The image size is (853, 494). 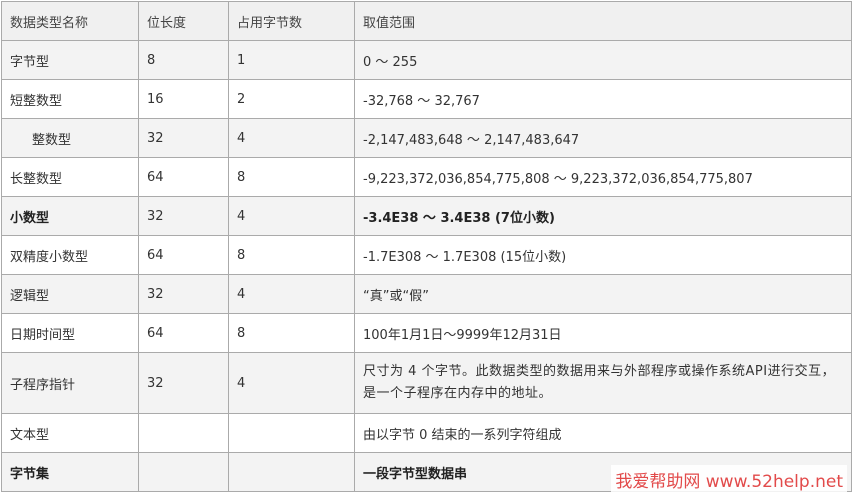 What do you see at coordinates (603, 433) in the screenshot?
I see `value-range-cell: 由以字节 0 结束的一系列字符组成` at bounding box center [603, 433].